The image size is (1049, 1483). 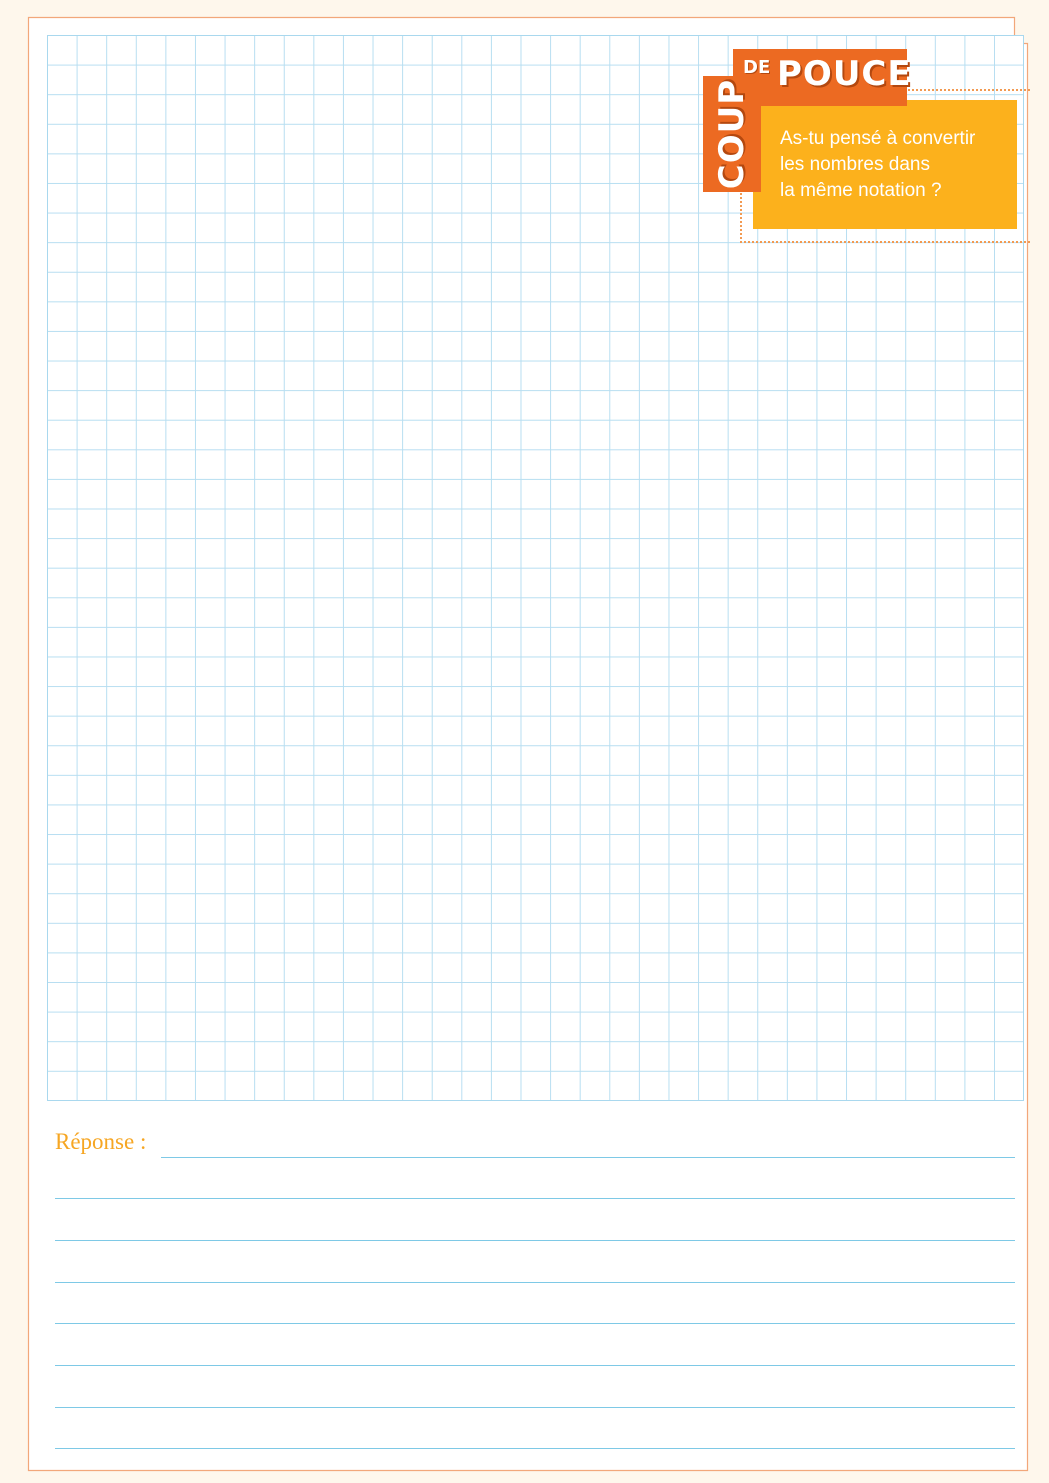 I want to click on tip-title-pouce: POUCE, so click(x=844, y=74).